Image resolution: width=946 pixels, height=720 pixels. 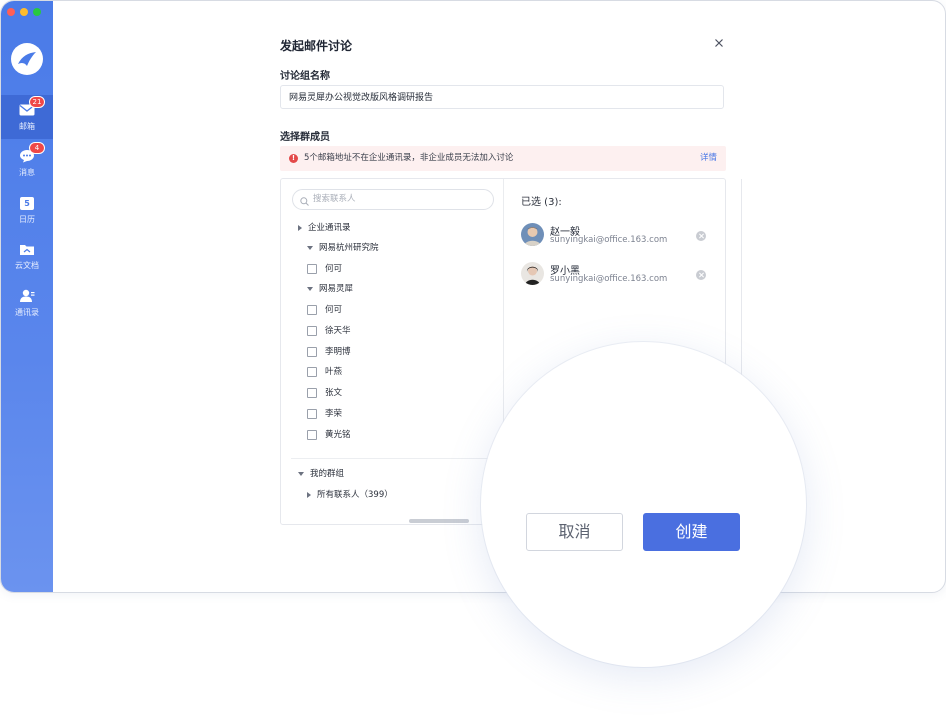 I want to click on tree-label: 所有联系人（399）, so click(x=355, y=495).